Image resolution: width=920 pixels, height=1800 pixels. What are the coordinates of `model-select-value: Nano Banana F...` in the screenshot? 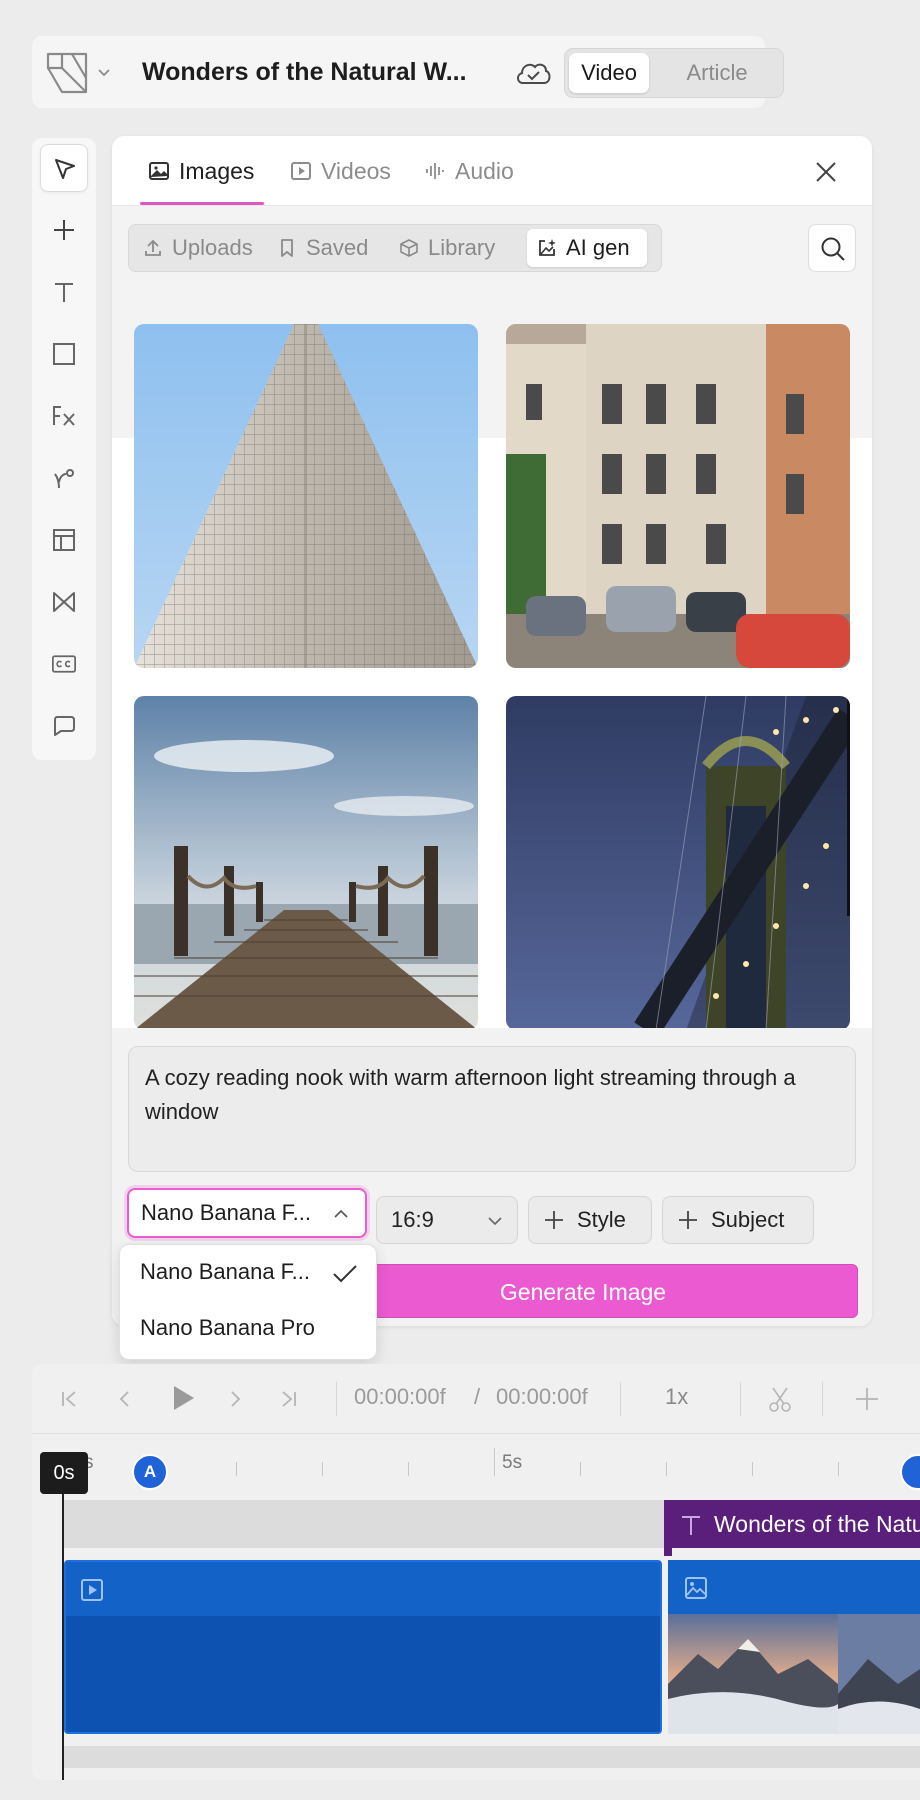 It's located at (226, 1212).